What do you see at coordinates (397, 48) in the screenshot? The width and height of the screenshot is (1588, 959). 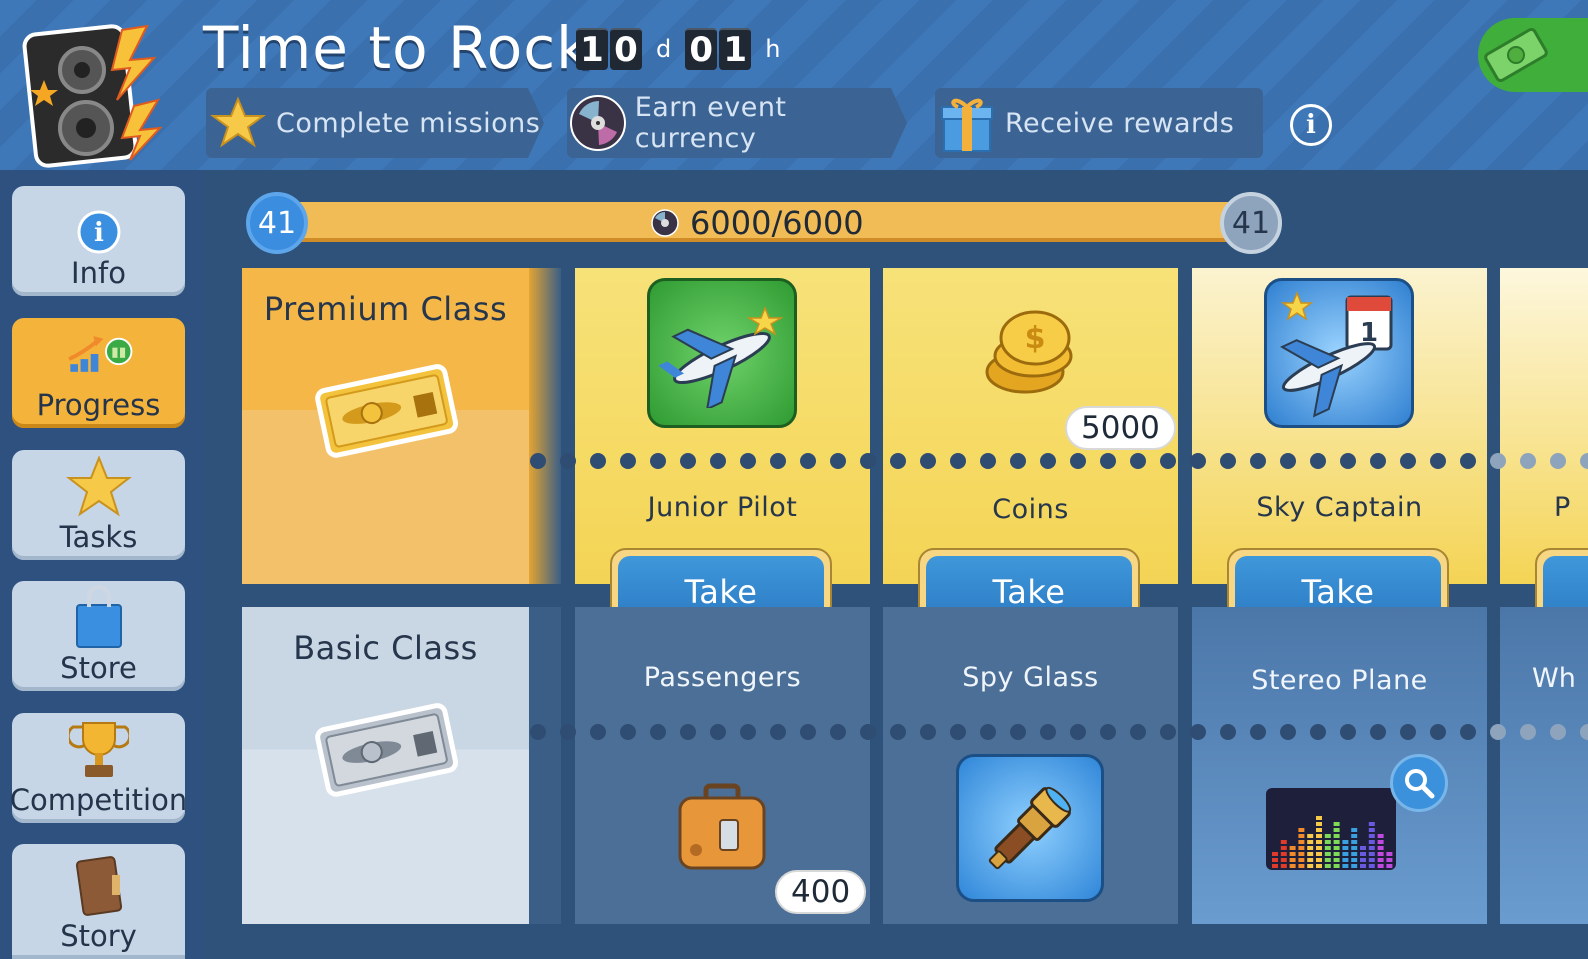 I see `event-title: Time to Rock` at bounding box center [397, 48].